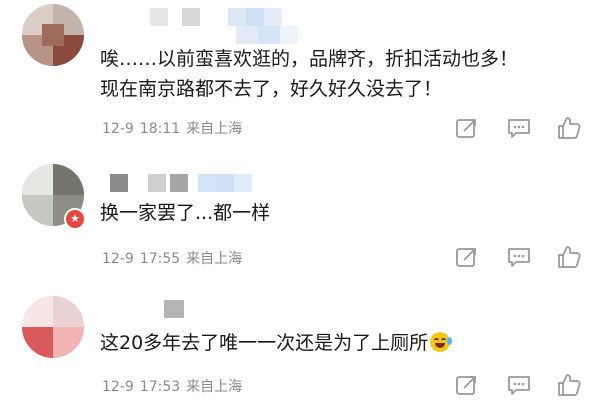 This screenshot has height=412, width=600. Describe the element at coordinates (264, 343) in the screenshot. I see `comment-text-content: 这20多年去了唯一一次还是为了上厕所` at that location.